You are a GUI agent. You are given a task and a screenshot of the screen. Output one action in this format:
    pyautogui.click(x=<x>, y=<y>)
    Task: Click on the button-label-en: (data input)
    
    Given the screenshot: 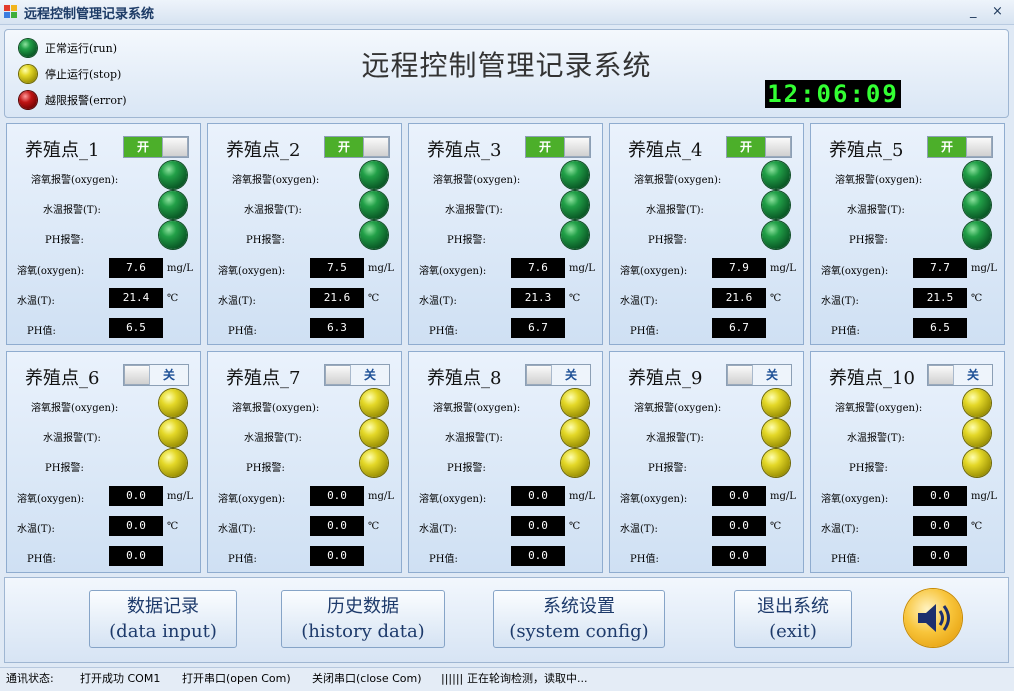 What is the action you would take?
    pyautogui.click(x=163, y=631)
    